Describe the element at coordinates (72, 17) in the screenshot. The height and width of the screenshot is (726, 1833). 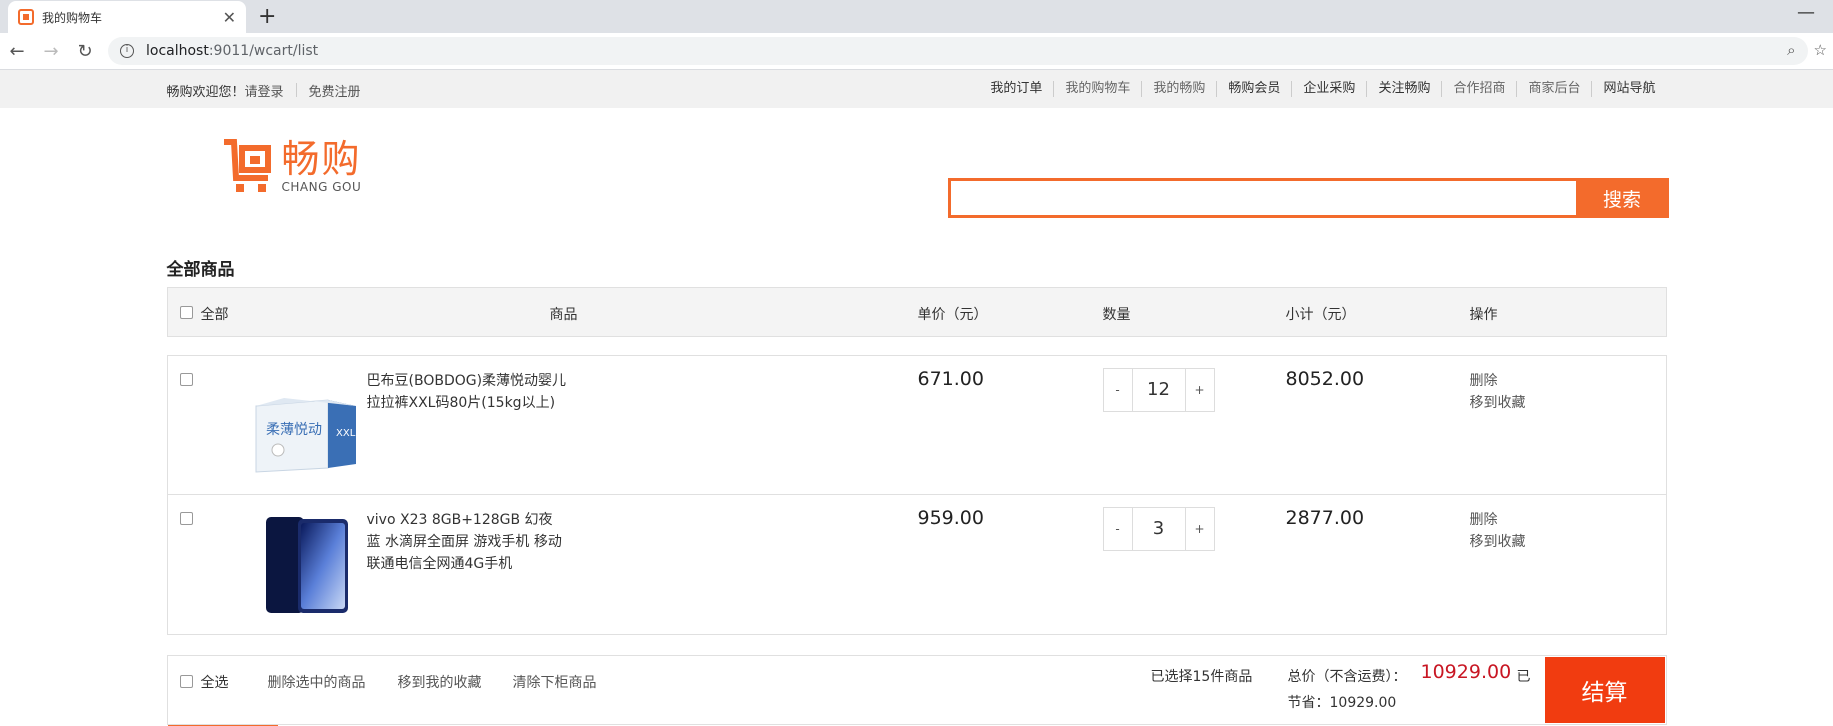
I see `tab-title: 我的购物车` at that location.